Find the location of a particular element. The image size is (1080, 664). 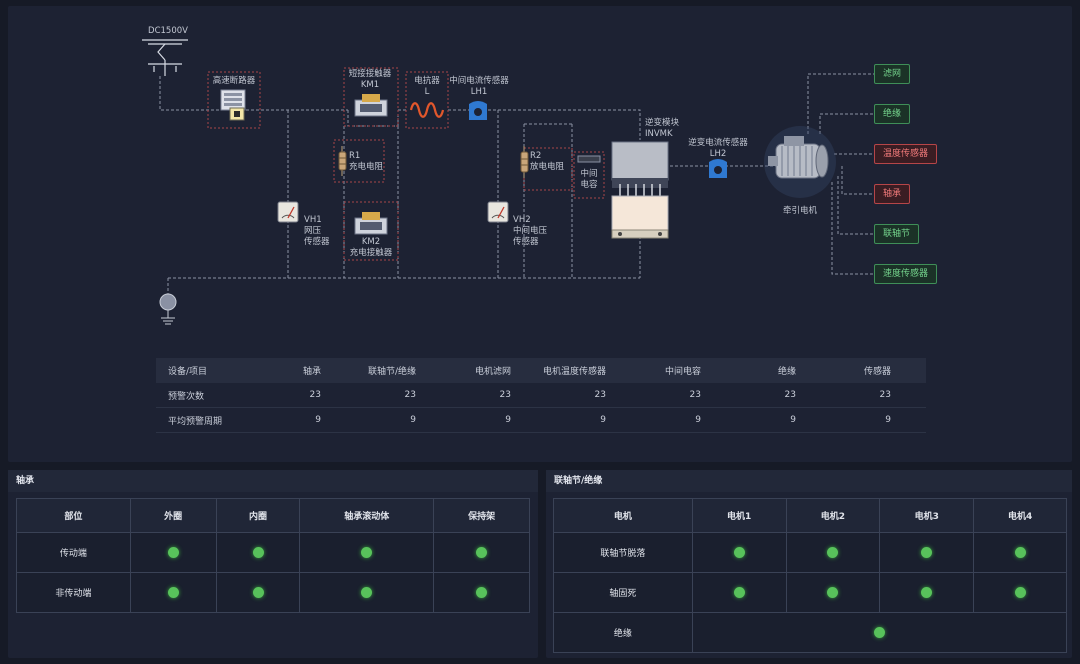

bearing-panel: 轴承 部位 外圈 内圈 轴承滚动体 保持架 传动端 非传动端 is located at coordinates (273, 564).